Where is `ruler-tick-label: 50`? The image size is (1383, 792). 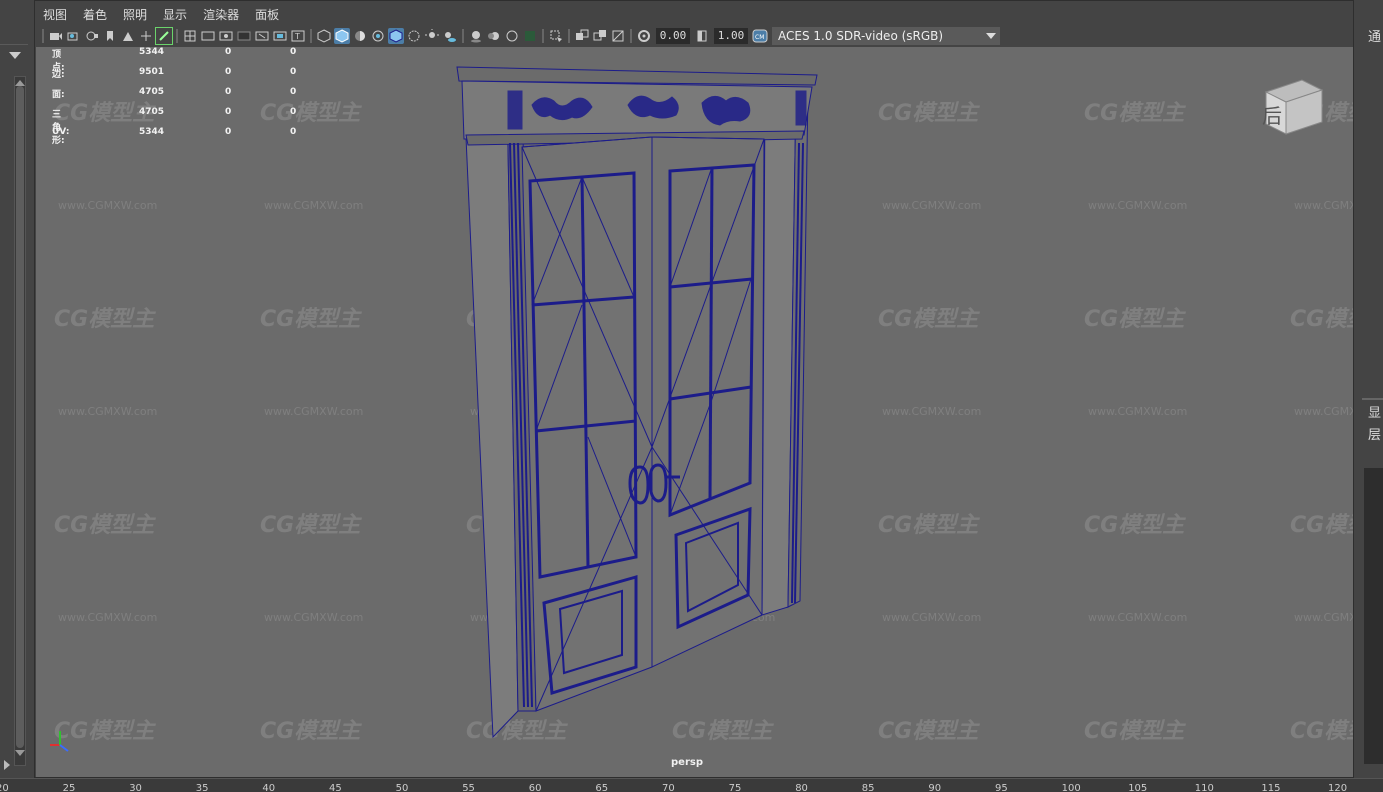 ruler-tick-label: 50 is located at coordinates (402, 787).